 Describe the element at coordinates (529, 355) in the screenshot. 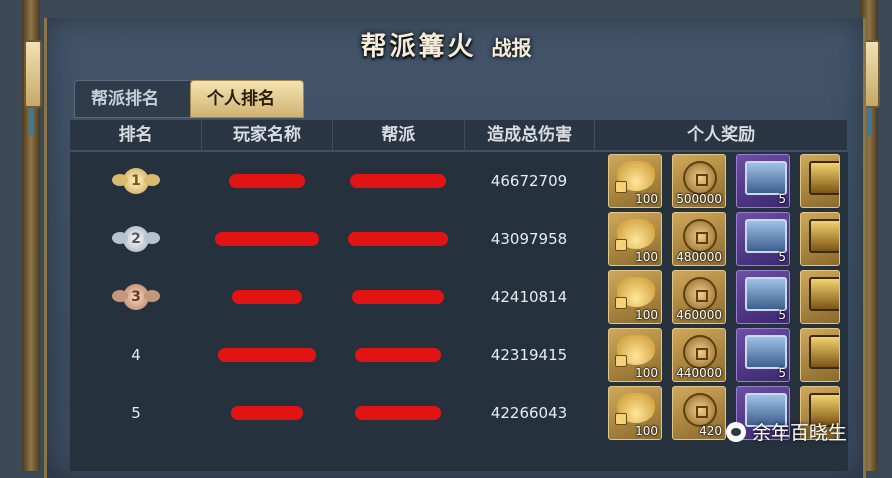

I see `damage-cell: 42319415` at that location.